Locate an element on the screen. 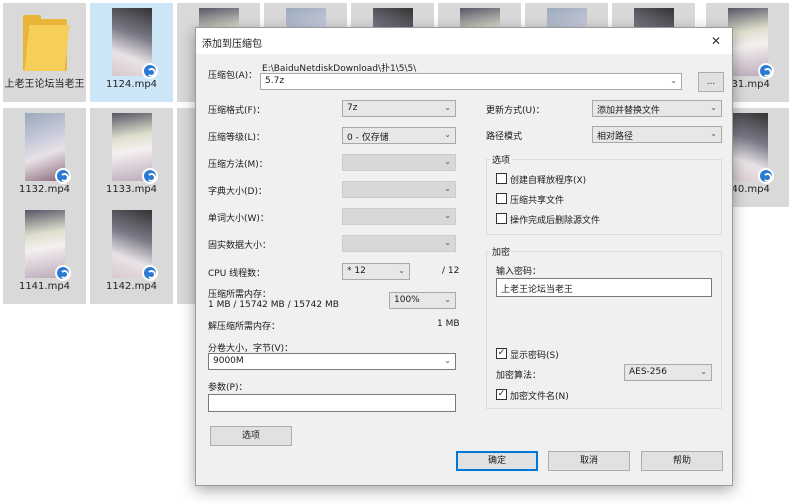  level-label: 压缩等级(L)： is located at coordinates (237, 138).